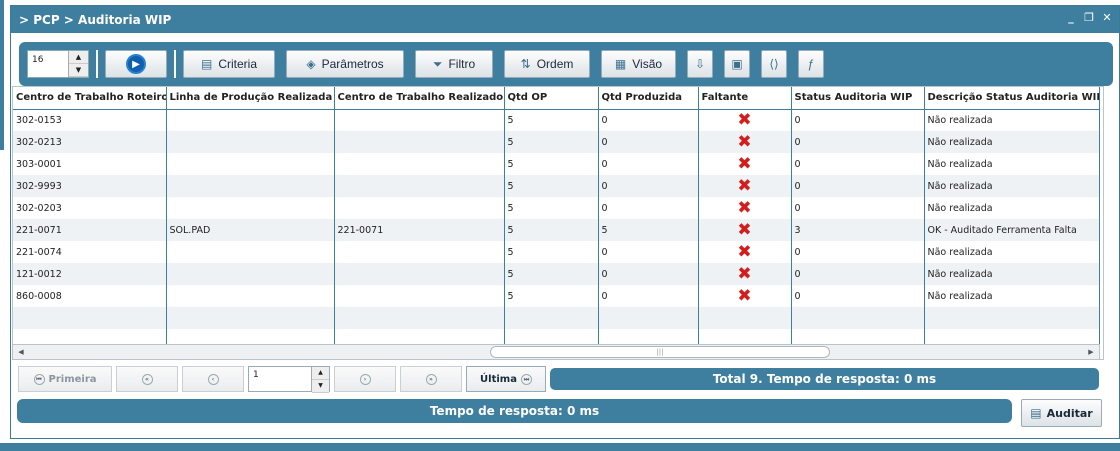  Describe the element at coordinates (48, 64) in the screenshot. I see `page-size-value: 16` at that location.